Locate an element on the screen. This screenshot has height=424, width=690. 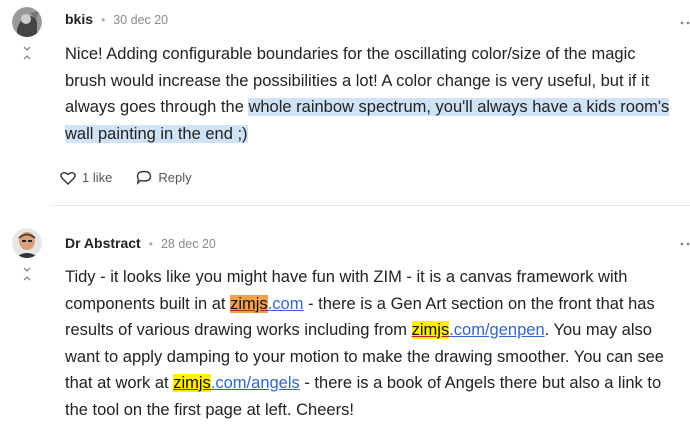
post-meta: Dr Abstract • 28 dec 20 is located at coordinates (140, 243).